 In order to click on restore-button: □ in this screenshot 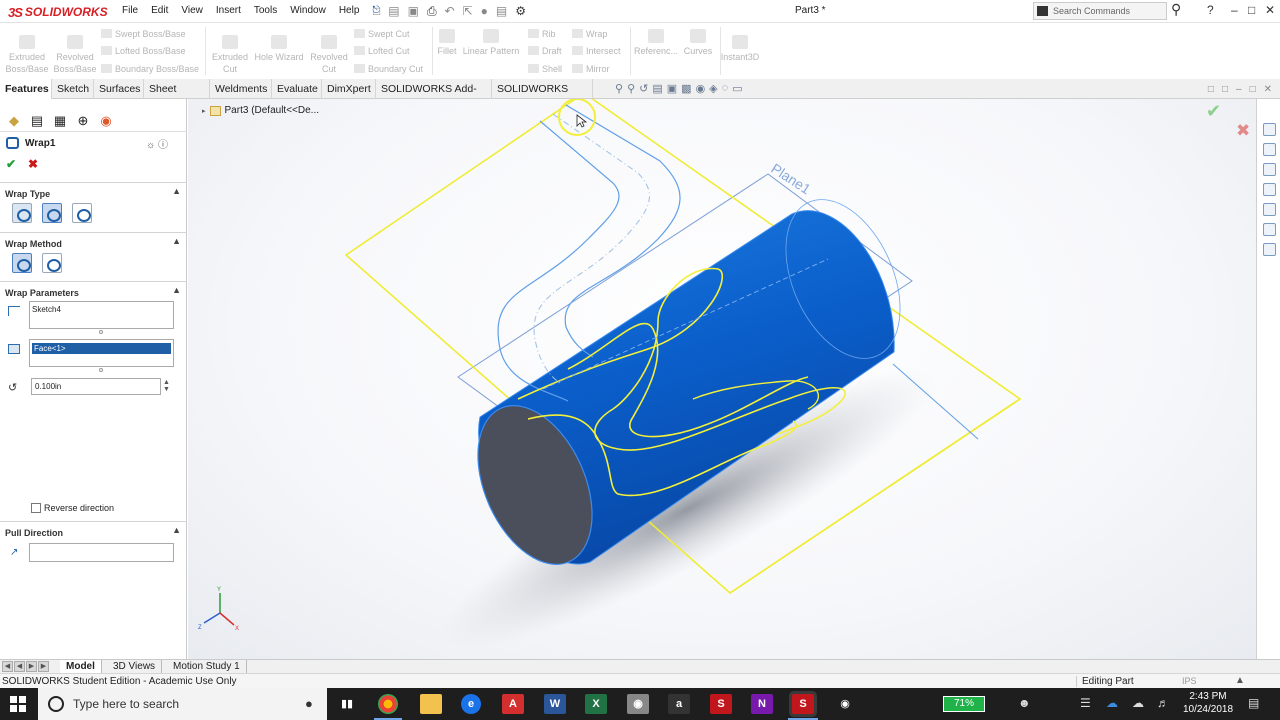, I will do `click(1251, 10)`.